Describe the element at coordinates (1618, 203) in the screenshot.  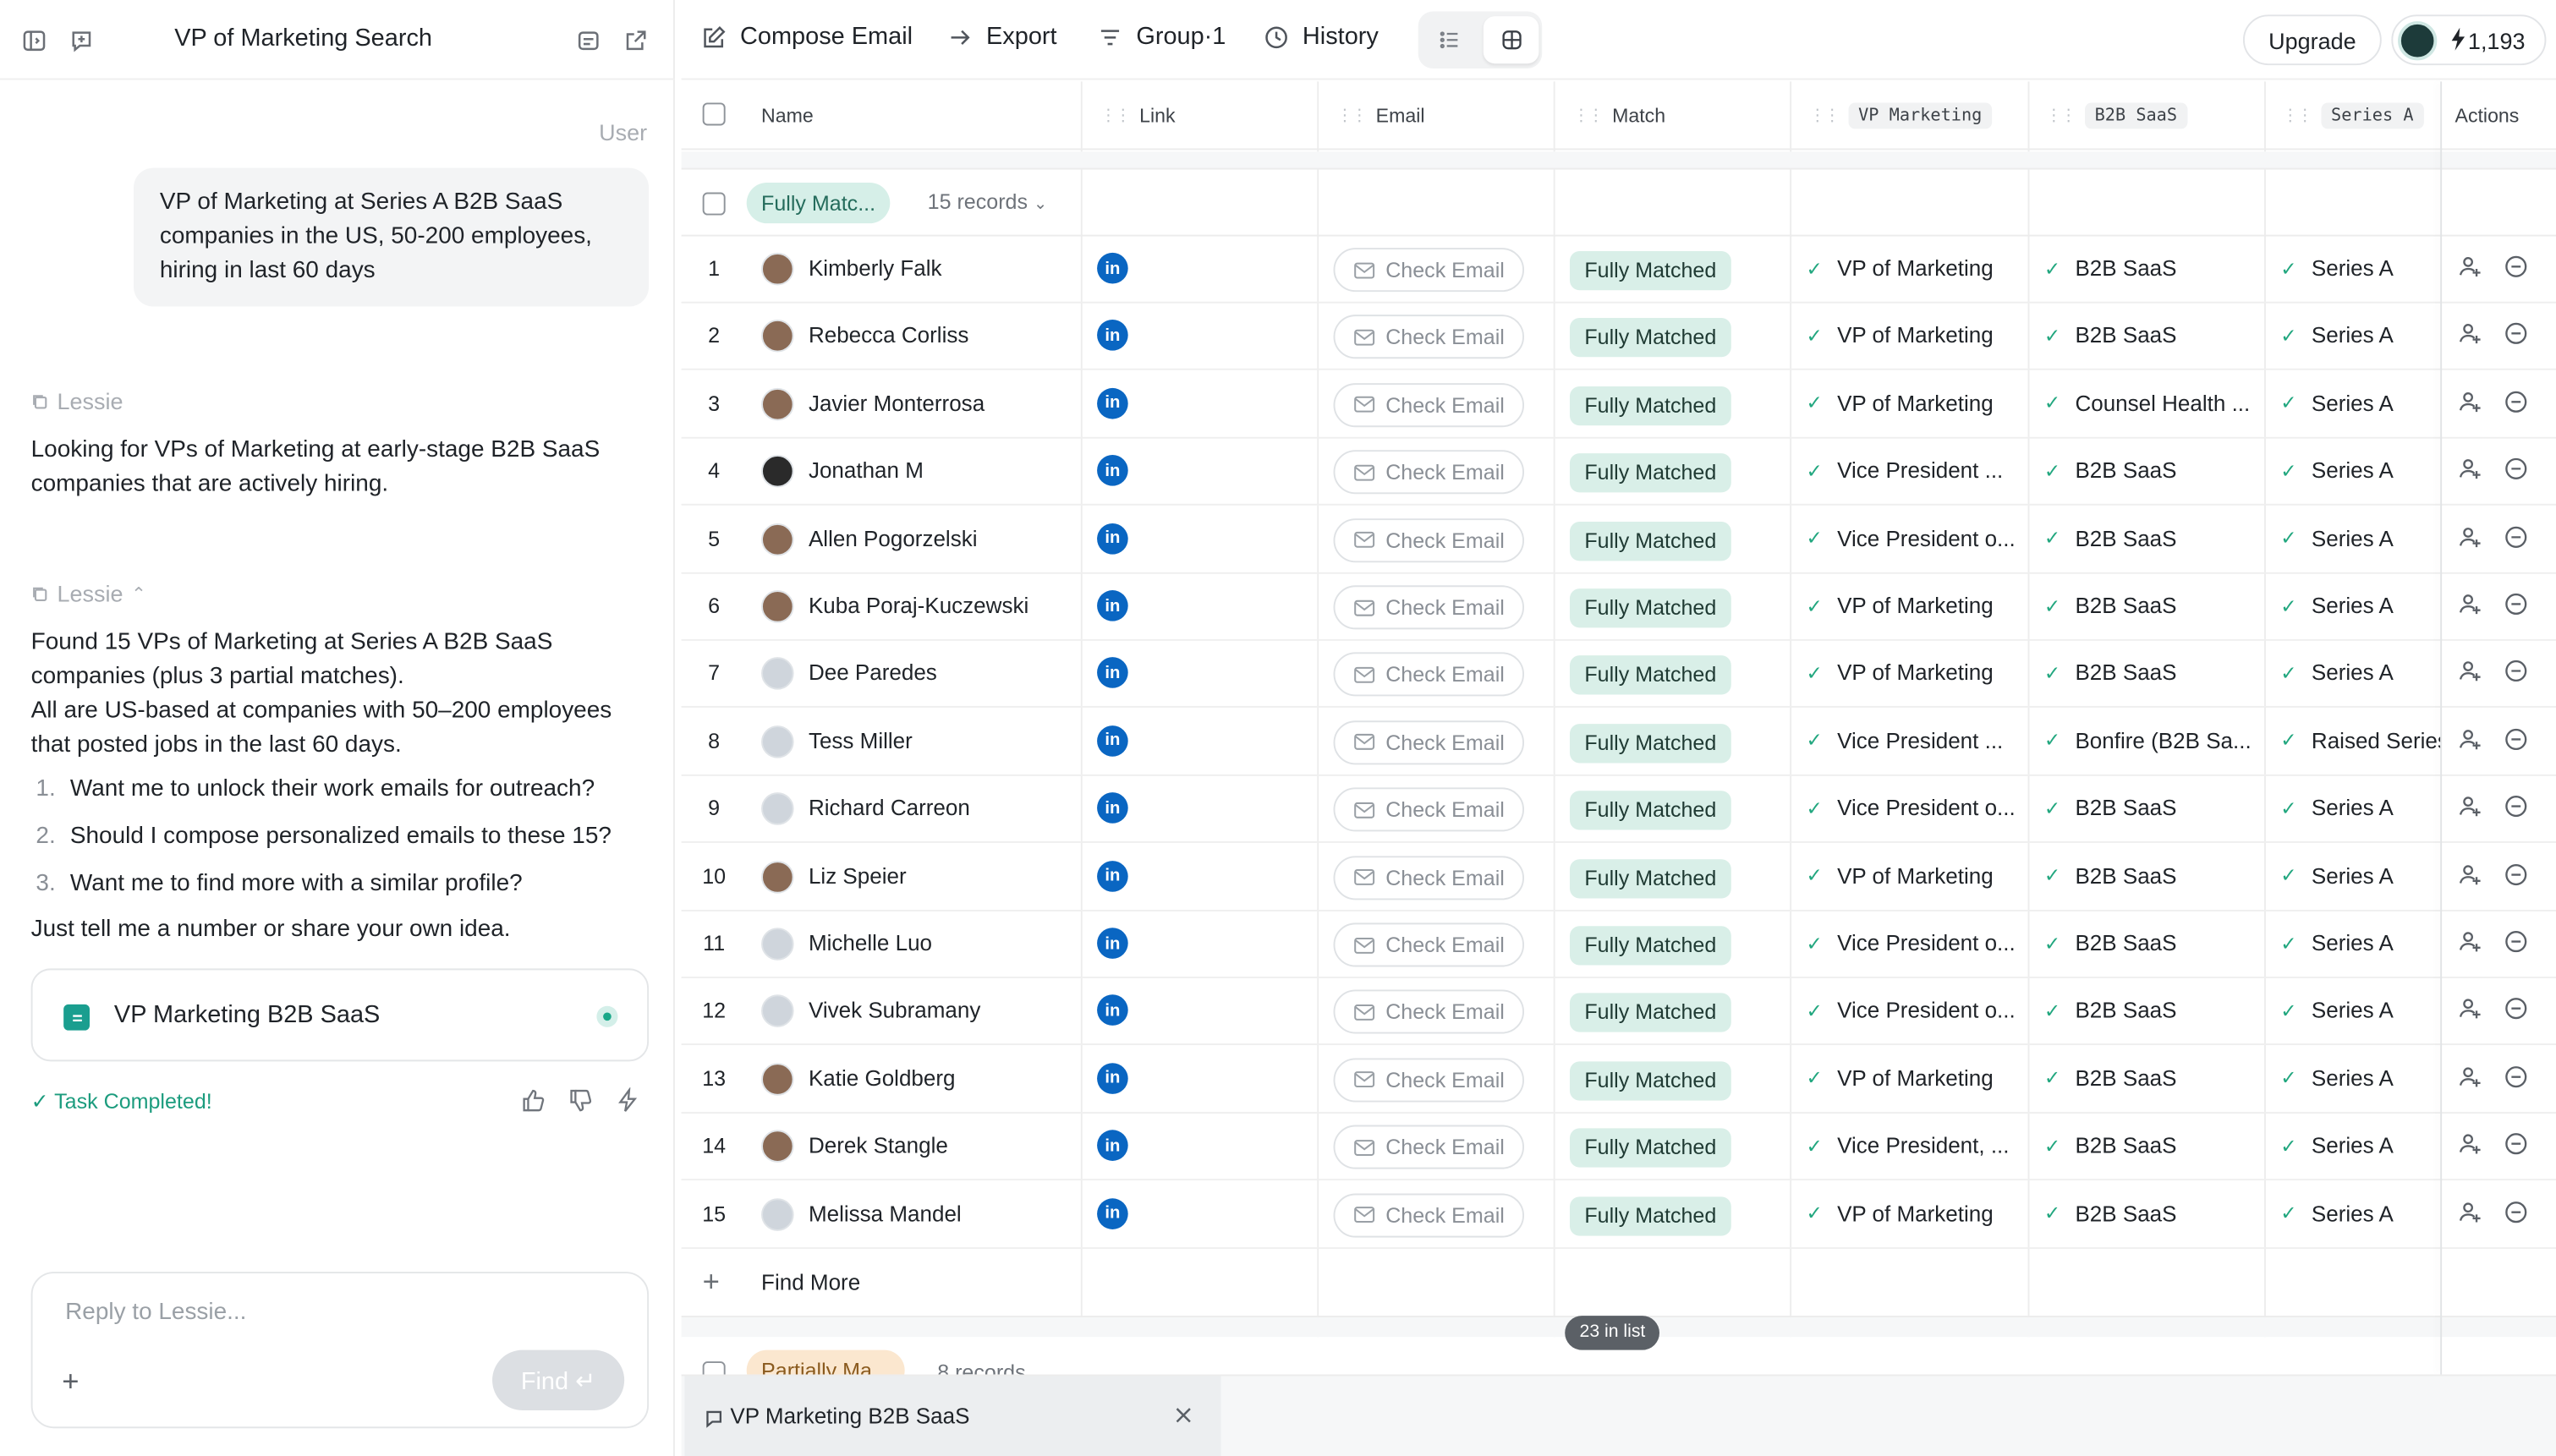
I see `group-header-fully-matched: Fully Matc... 15 records ⌄` at that location.